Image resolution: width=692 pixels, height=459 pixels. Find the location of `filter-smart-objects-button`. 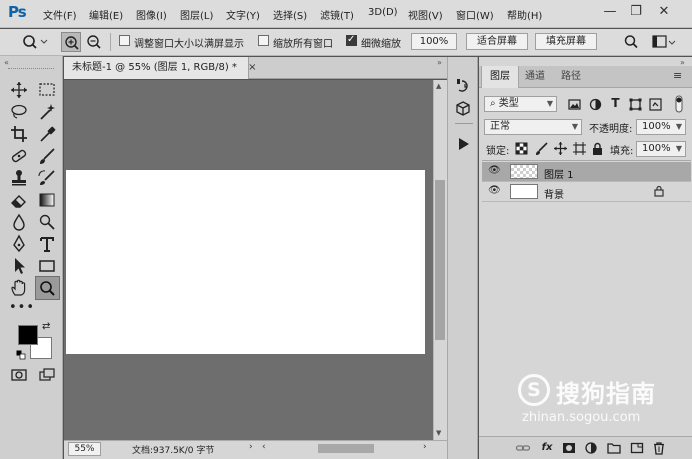

filter-smart-objects-button is located at coordinates (655, 104).